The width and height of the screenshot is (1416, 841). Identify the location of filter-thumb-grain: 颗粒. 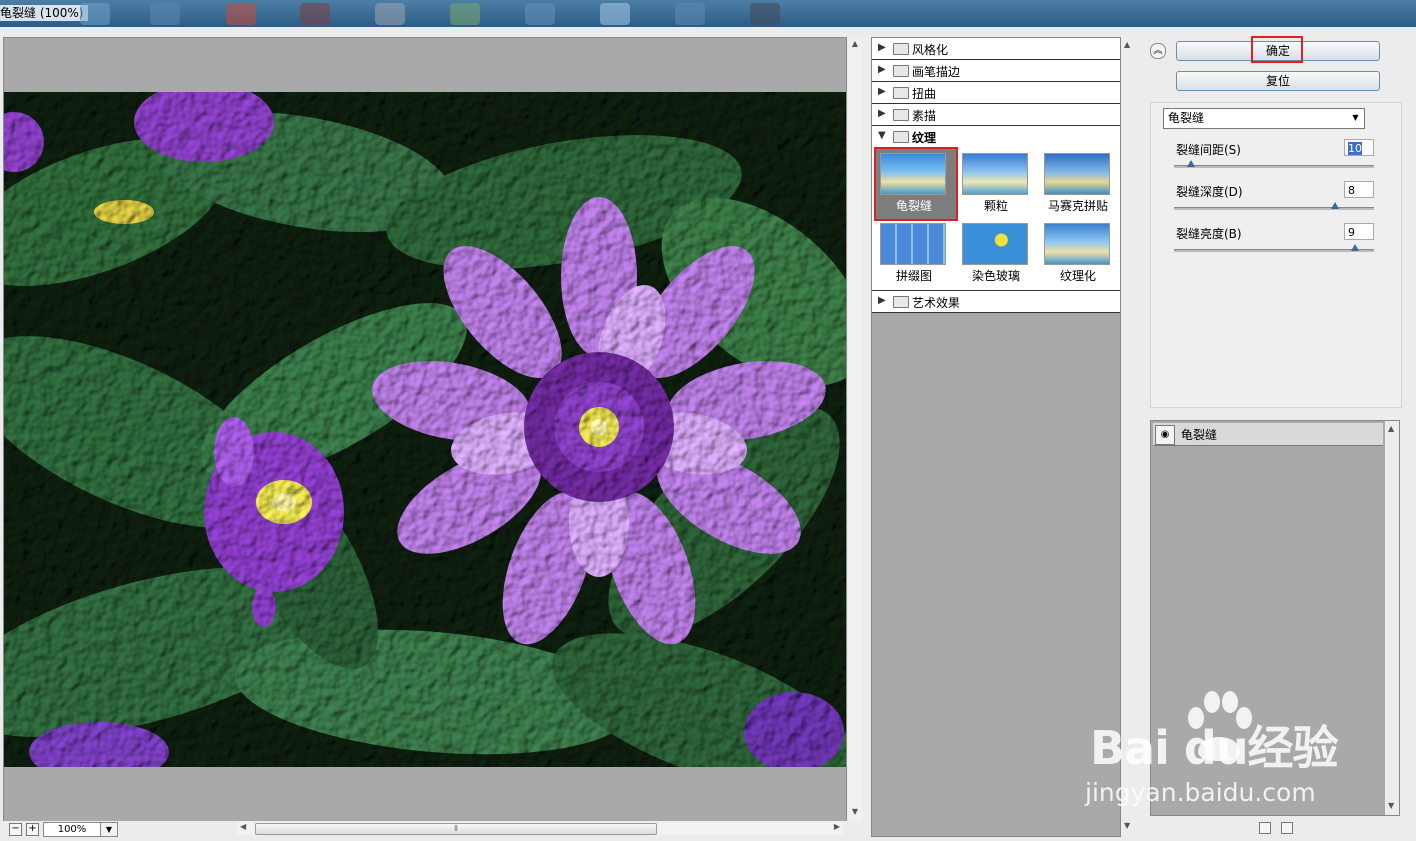
(998, 184).